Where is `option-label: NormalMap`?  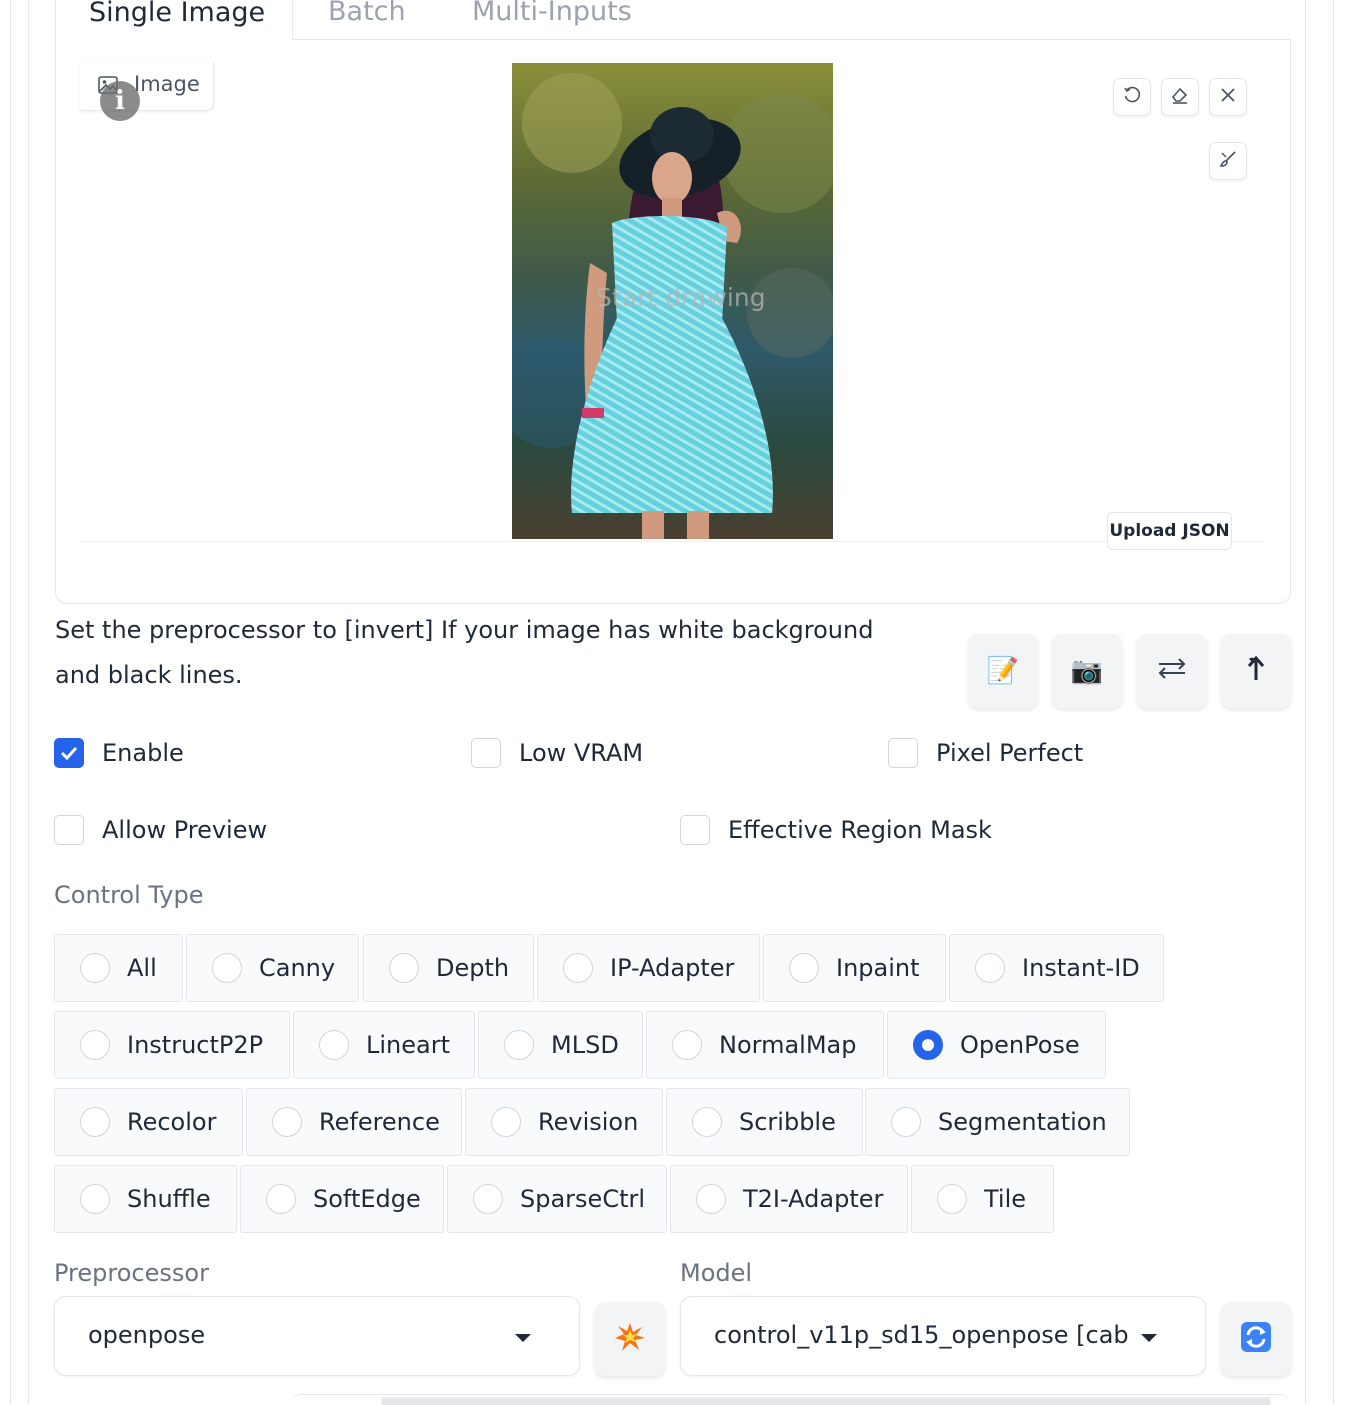 option-label: NormalMap is located at coordinates (788, 1045).